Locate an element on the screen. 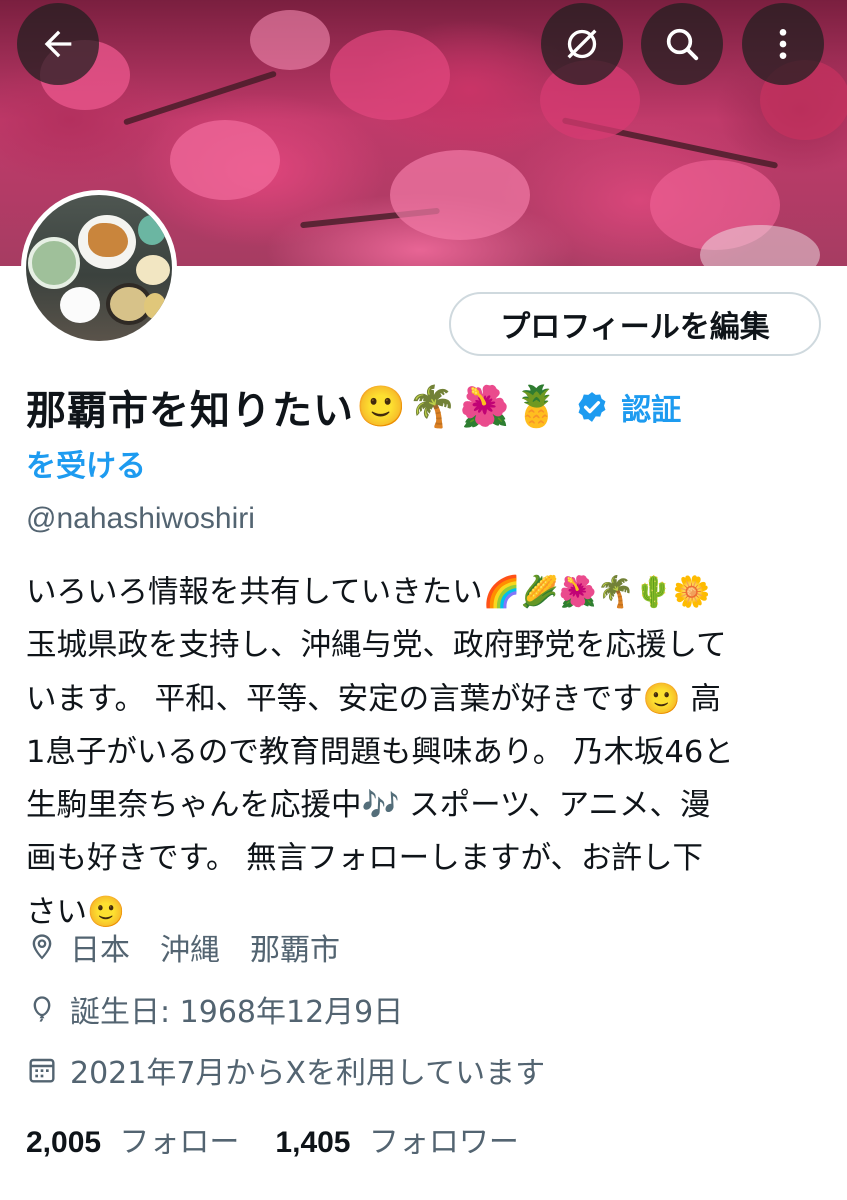  location-text: 日本 沖縄 那覇市 is located at coordinates (205, 950).